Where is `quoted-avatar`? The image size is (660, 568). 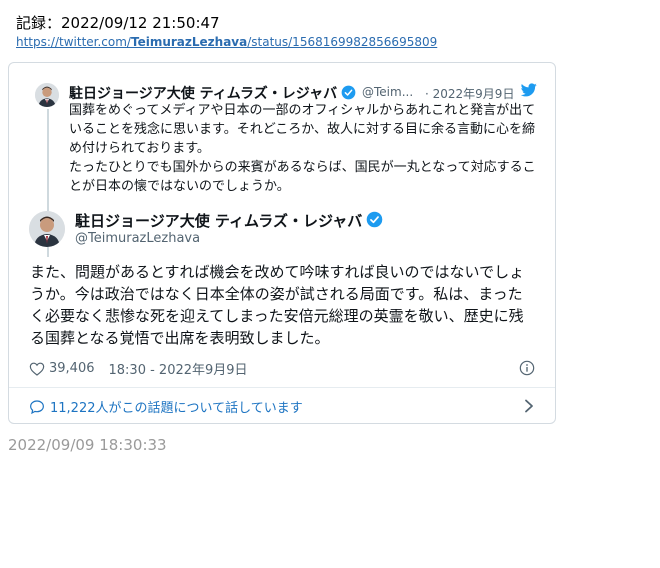
quoted-avatar is located at coordinates (47, 95).